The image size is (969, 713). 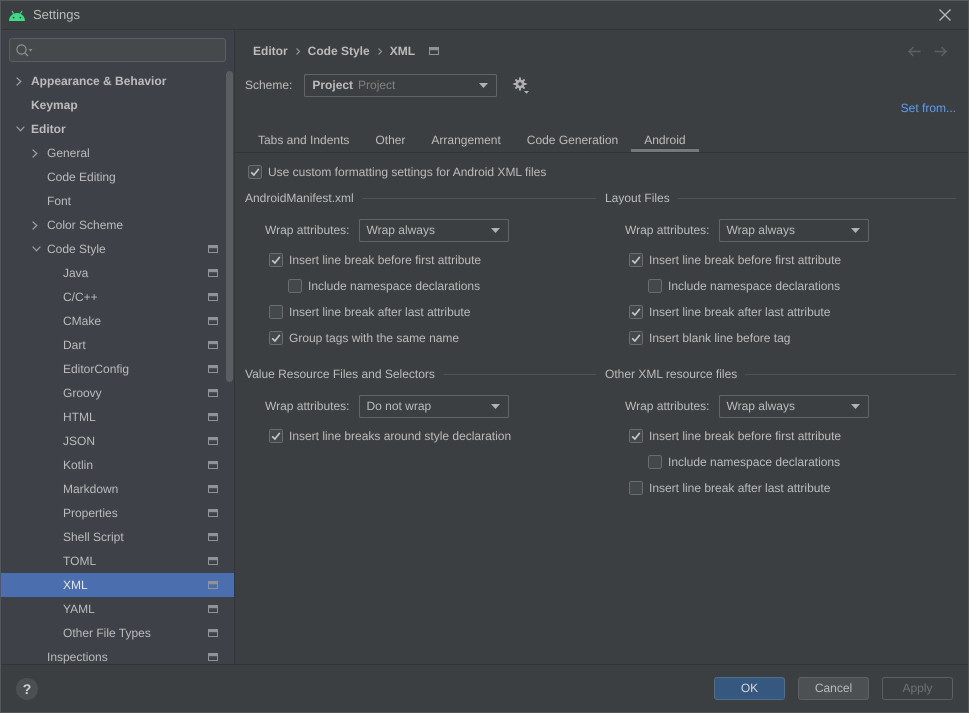 What do you see at coordinates (521, 85) in the screenshot?
I see `settings-icon` at bounding box center [521, 85].